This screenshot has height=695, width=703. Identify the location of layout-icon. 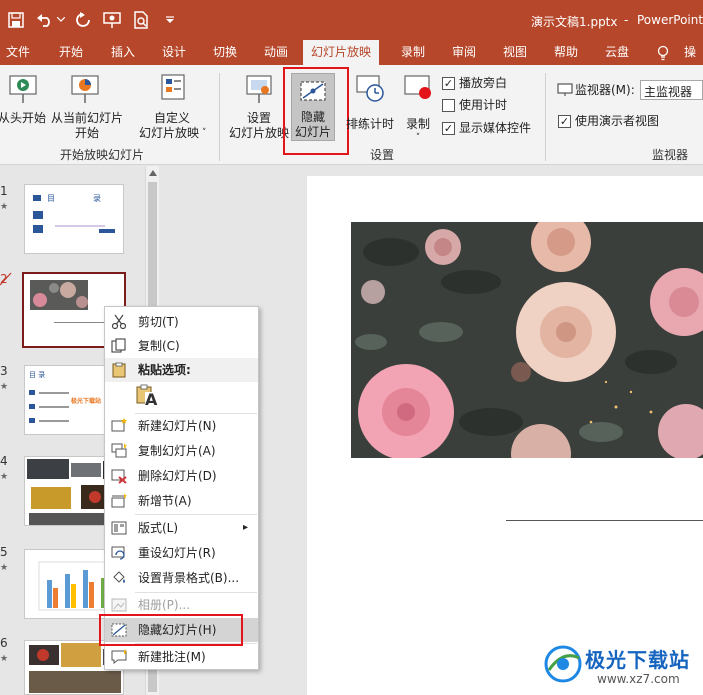
(119, 528).